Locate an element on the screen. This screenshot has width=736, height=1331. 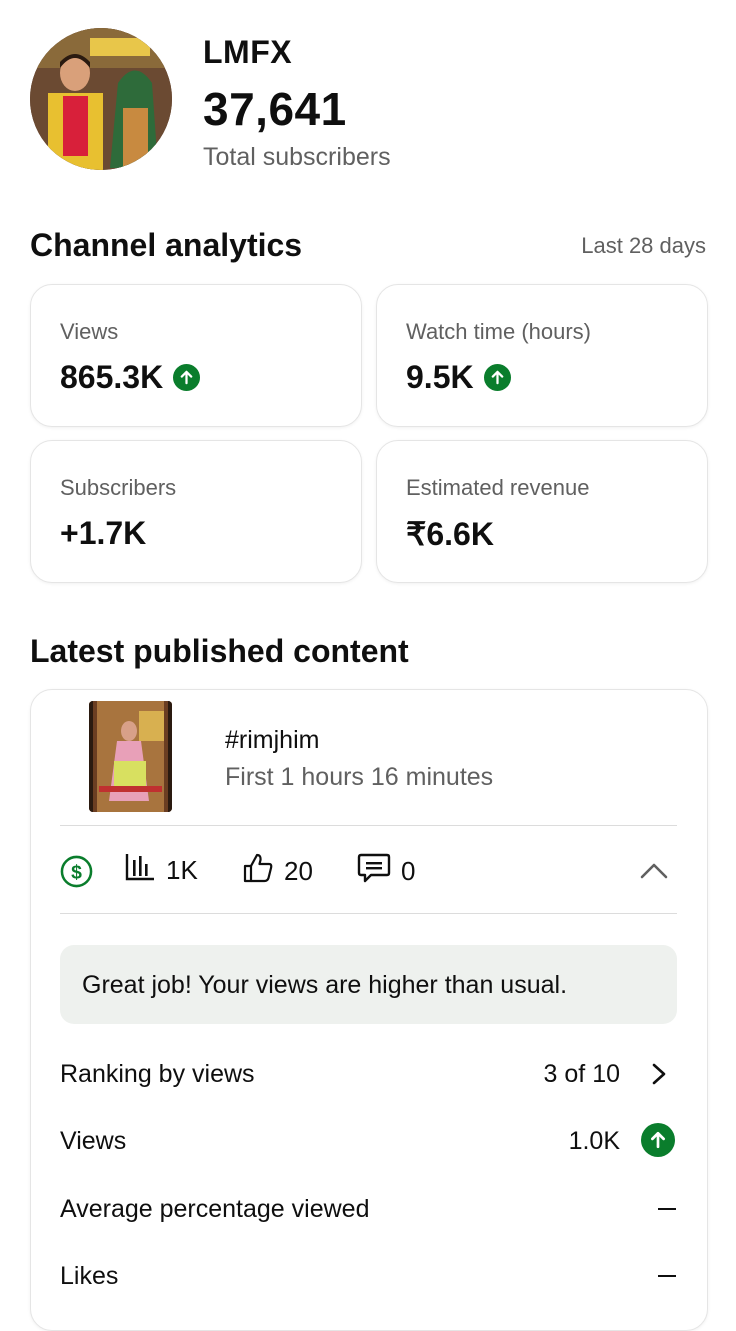
revenue-card-value: ₹6.6K is located at coordinates (450, 534).